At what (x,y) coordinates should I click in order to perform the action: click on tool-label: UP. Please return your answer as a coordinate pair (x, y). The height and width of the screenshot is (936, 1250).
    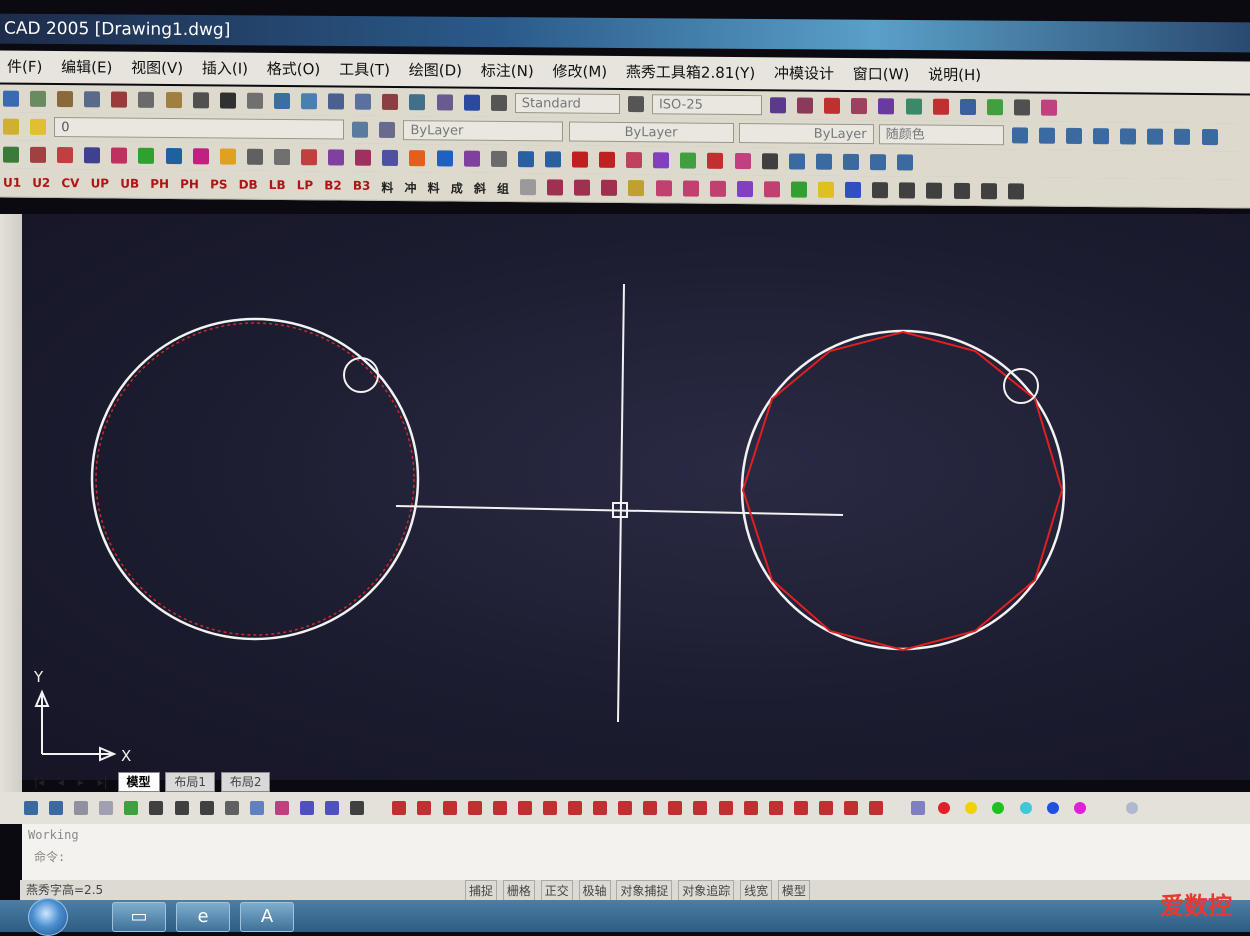
    Looking at the image, I should click on (100, 183).